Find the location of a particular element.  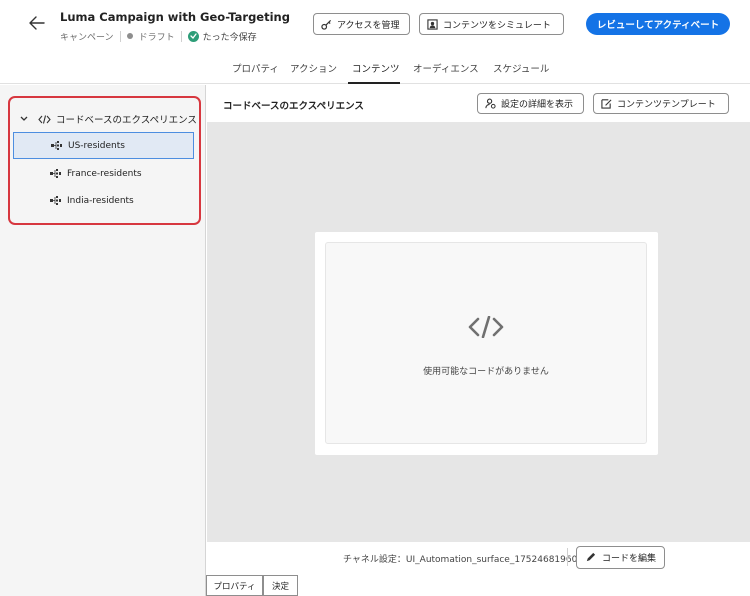

pencil-icon is located at coordinates (591, 557).